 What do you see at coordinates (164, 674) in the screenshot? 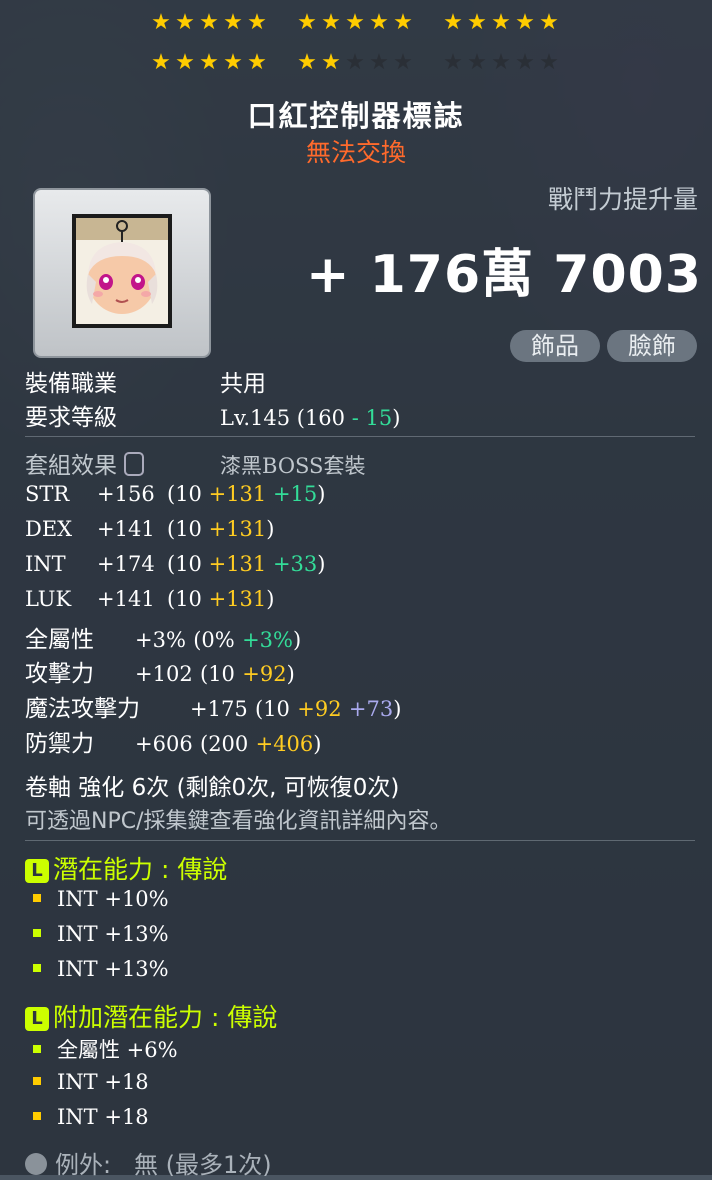
I see `attack-total: +102` at bounding box center [164, 674].